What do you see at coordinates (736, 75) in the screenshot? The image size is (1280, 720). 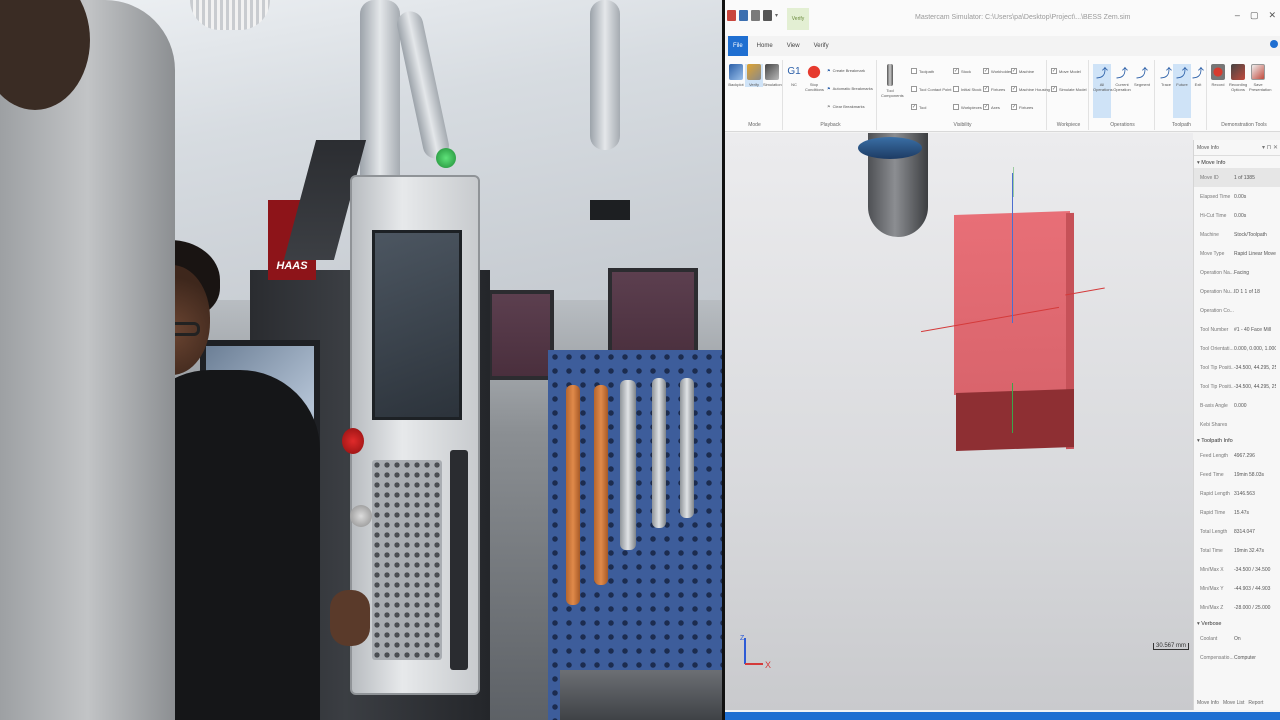 I see `backplot-button: Backplot` at bounding box center [736, 75].